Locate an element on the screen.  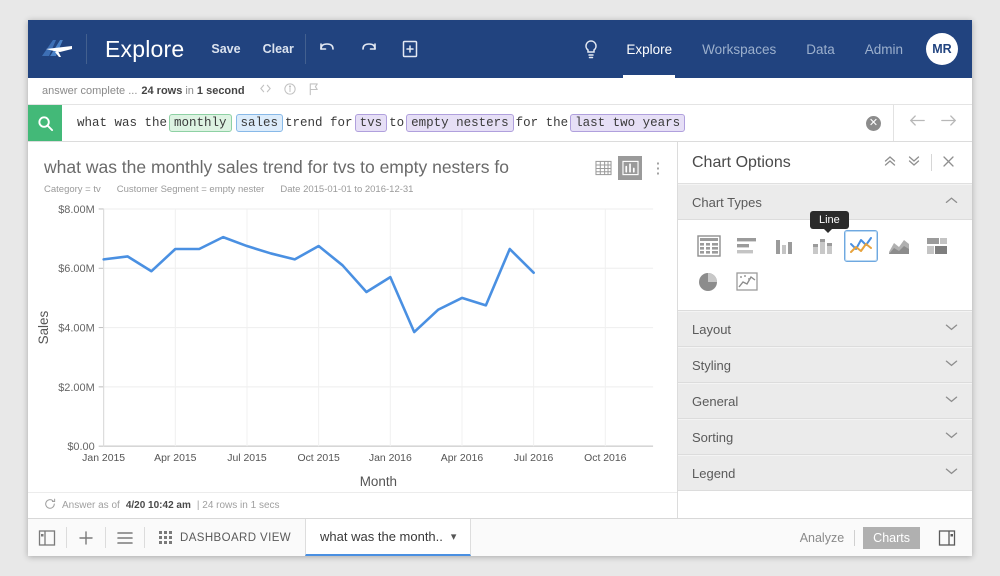
stacked-column-chart-icon is located at coordinates (823, 246).